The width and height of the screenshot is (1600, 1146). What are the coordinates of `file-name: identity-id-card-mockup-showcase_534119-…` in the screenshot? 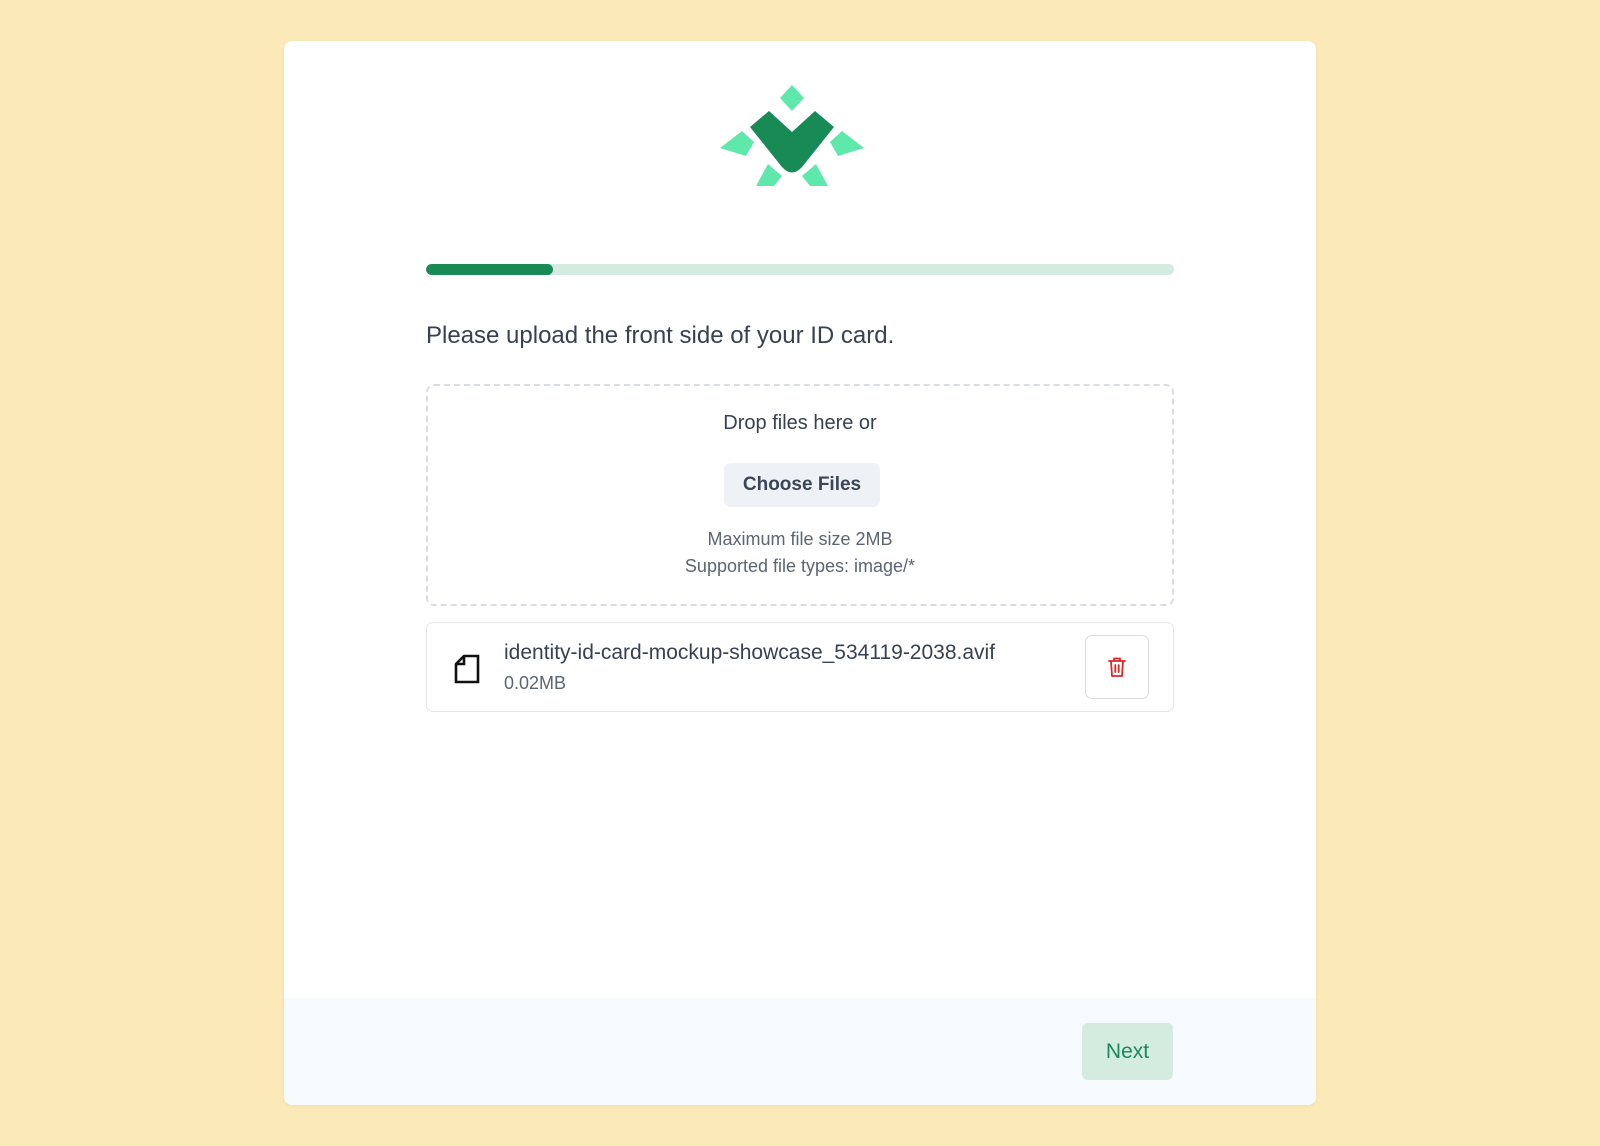 It's located at (750, 652).